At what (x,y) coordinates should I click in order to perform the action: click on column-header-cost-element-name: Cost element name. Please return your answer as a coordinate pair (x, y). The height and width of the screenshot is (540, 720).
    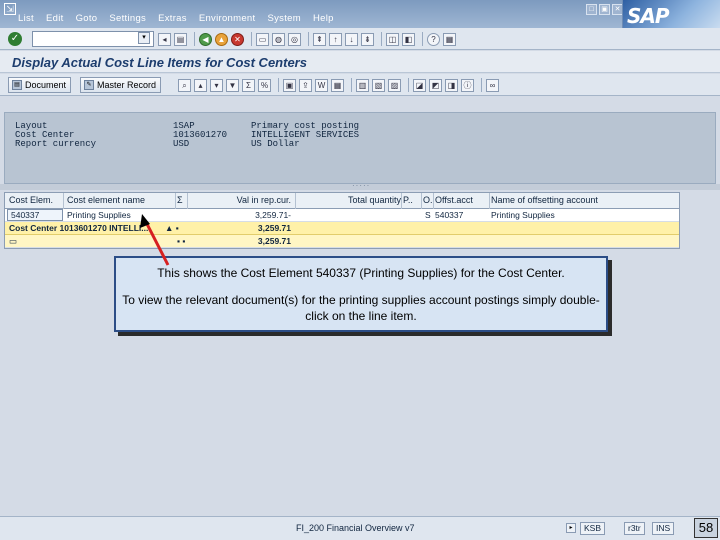
    Looking at the image, I should click on (120, 200).